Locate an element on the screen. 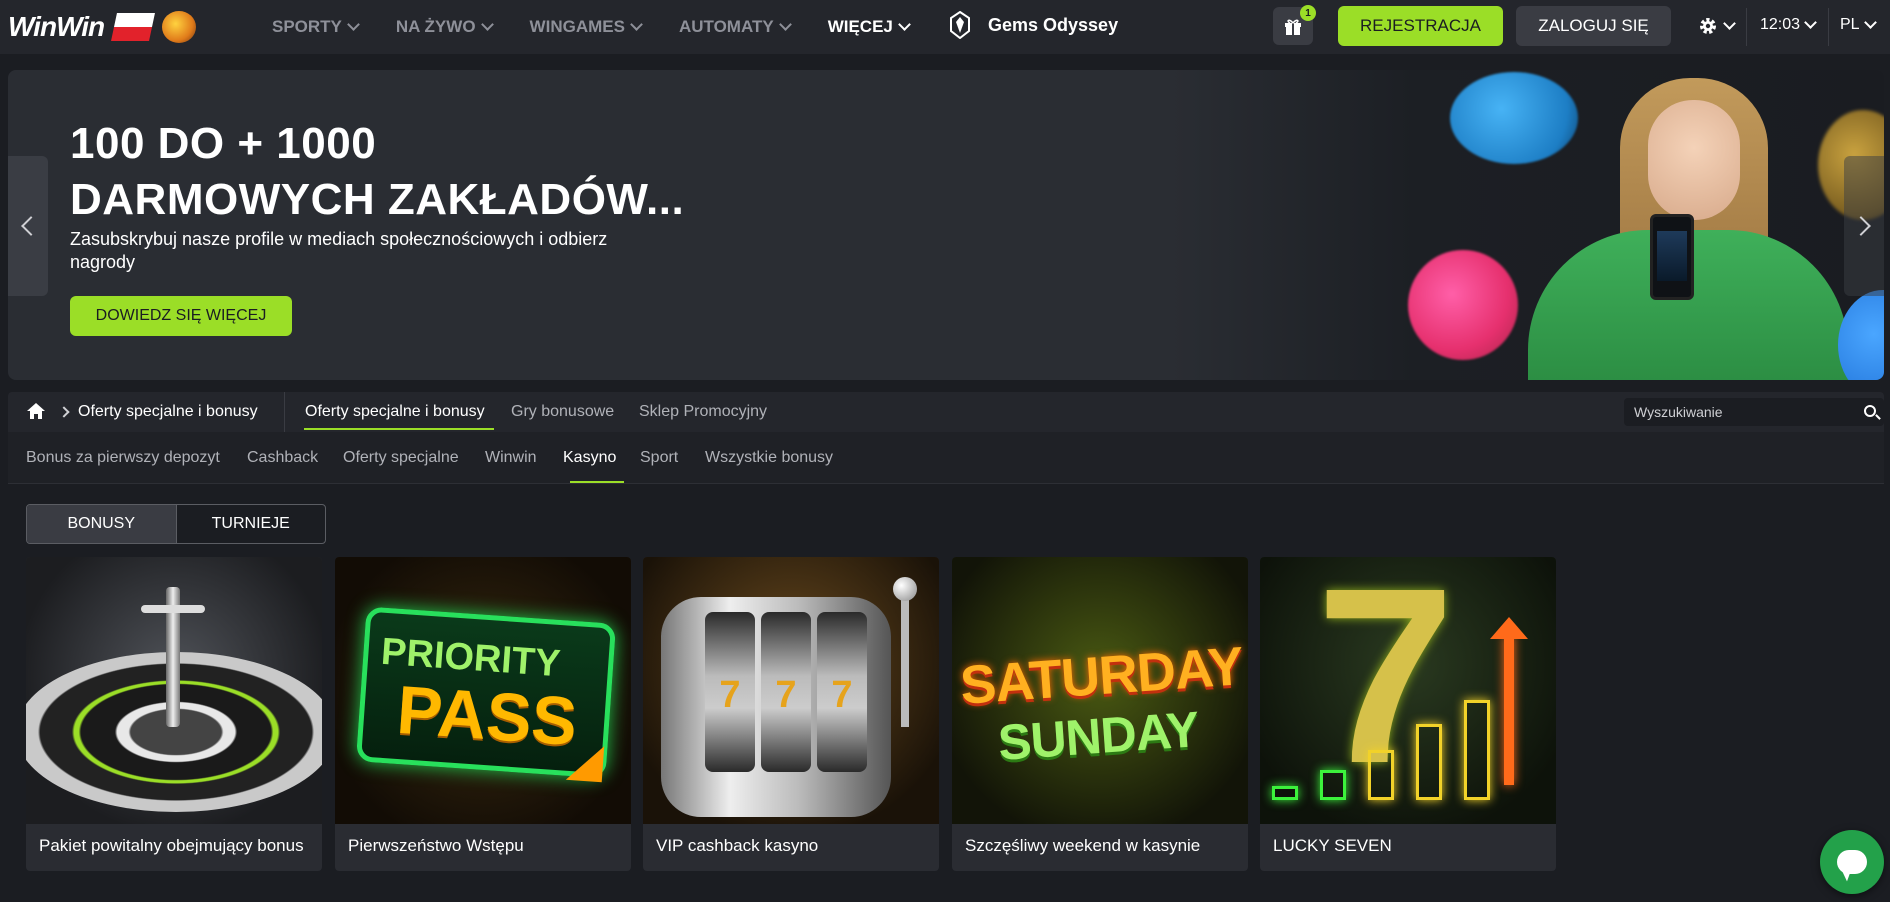 The width and height of the screenshot is (1890, 902). bonus-card-title: Pakiet powitalny obejmujący bonus is located at coordinates (171, 845).